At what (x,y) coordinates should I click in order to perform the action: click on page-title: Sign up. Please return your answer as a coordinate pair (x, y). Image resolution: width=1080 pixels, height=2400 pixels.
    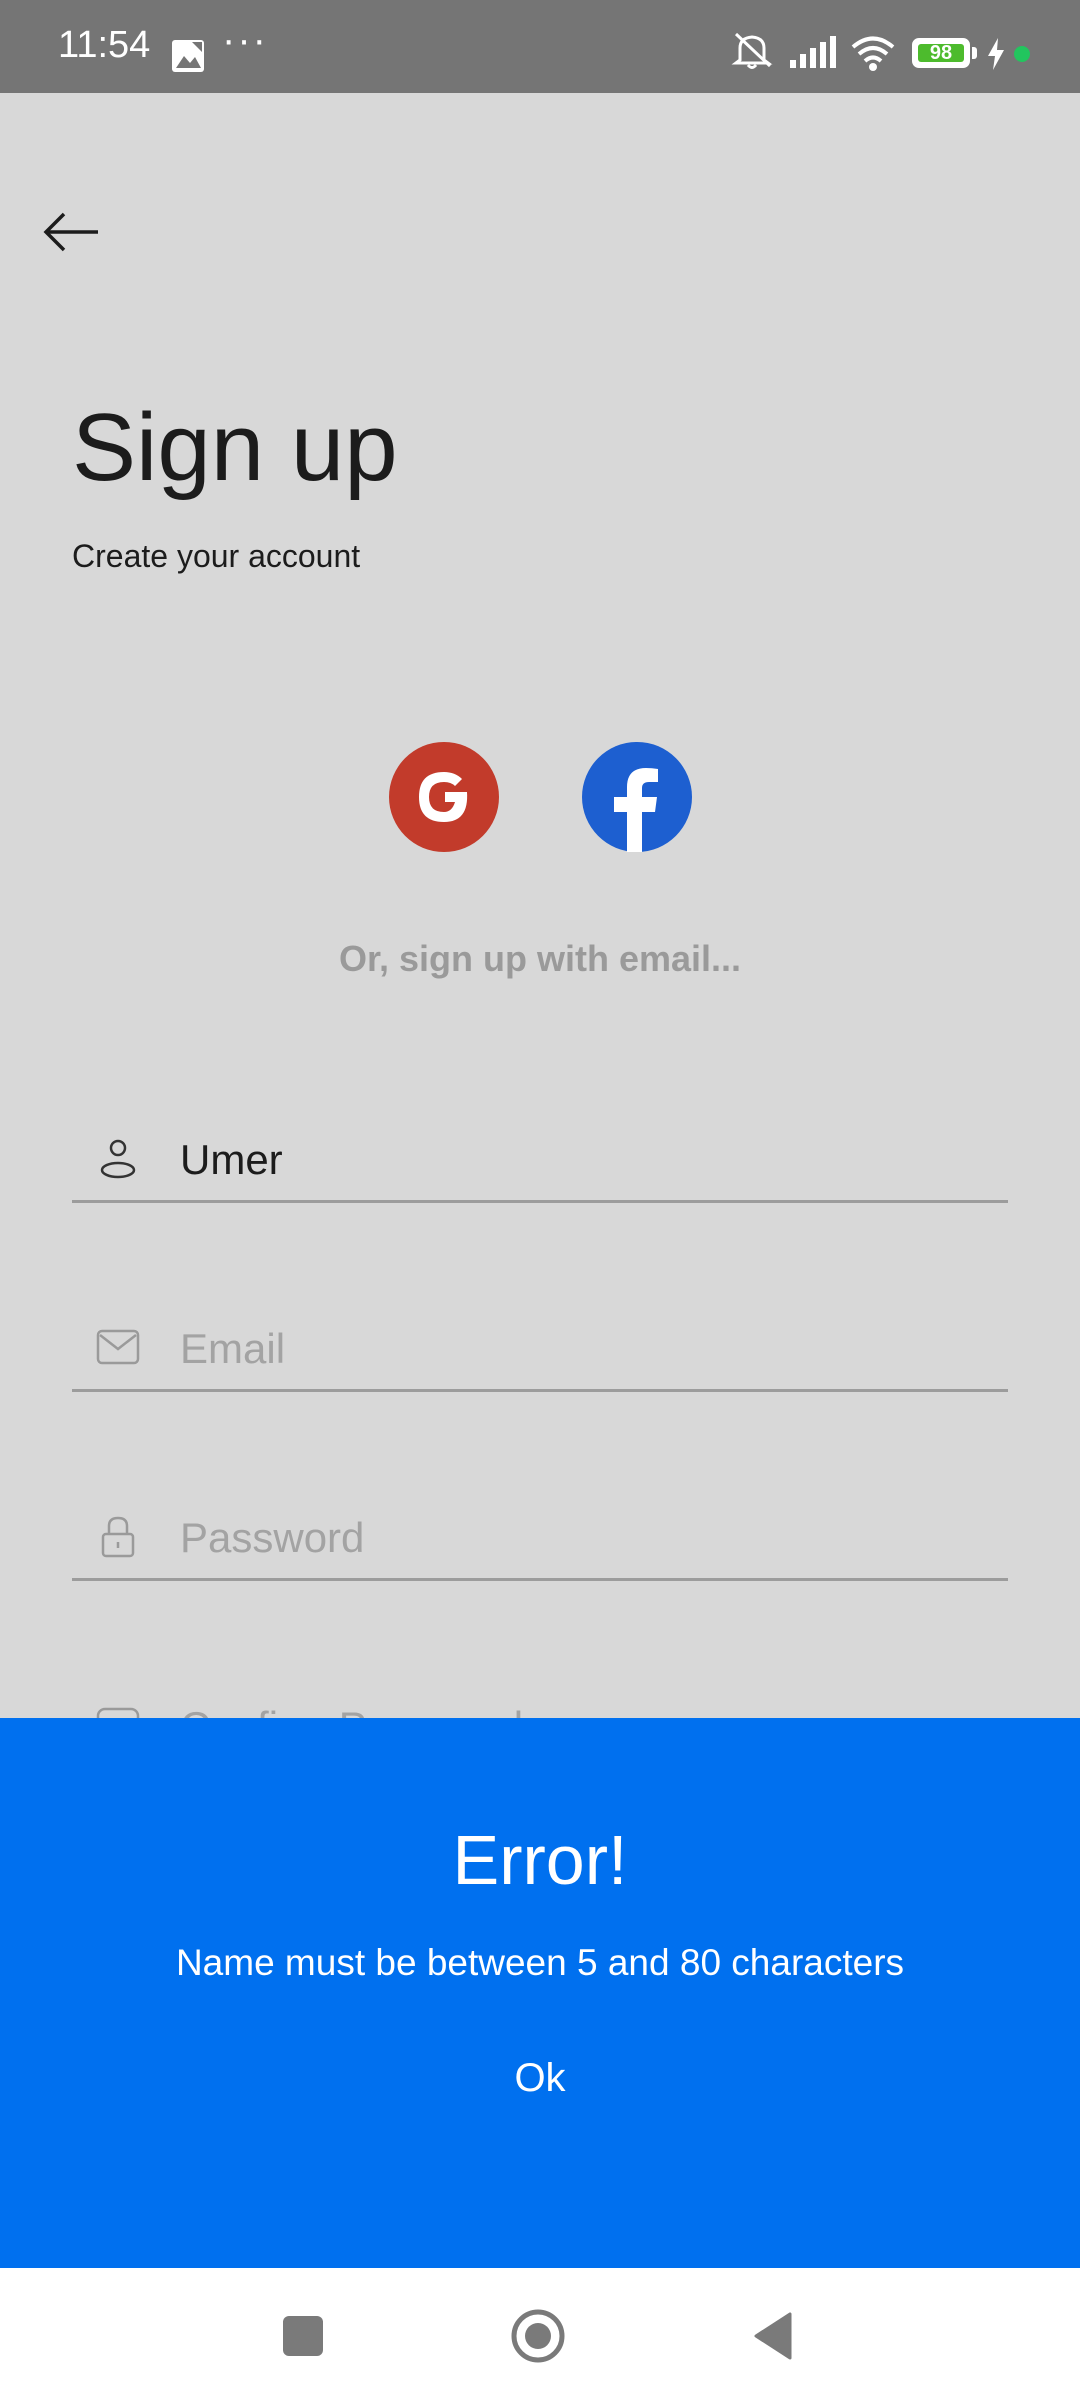
    Looking at the image, I should click on (235, 447).